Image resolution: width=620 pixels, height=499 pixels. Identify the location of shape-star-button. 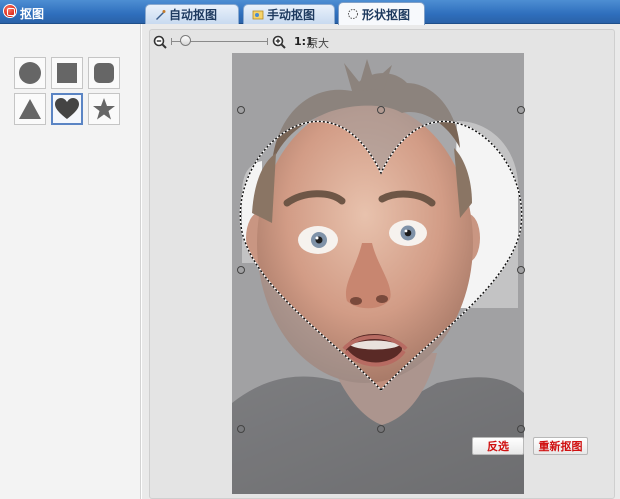
(104, 109).